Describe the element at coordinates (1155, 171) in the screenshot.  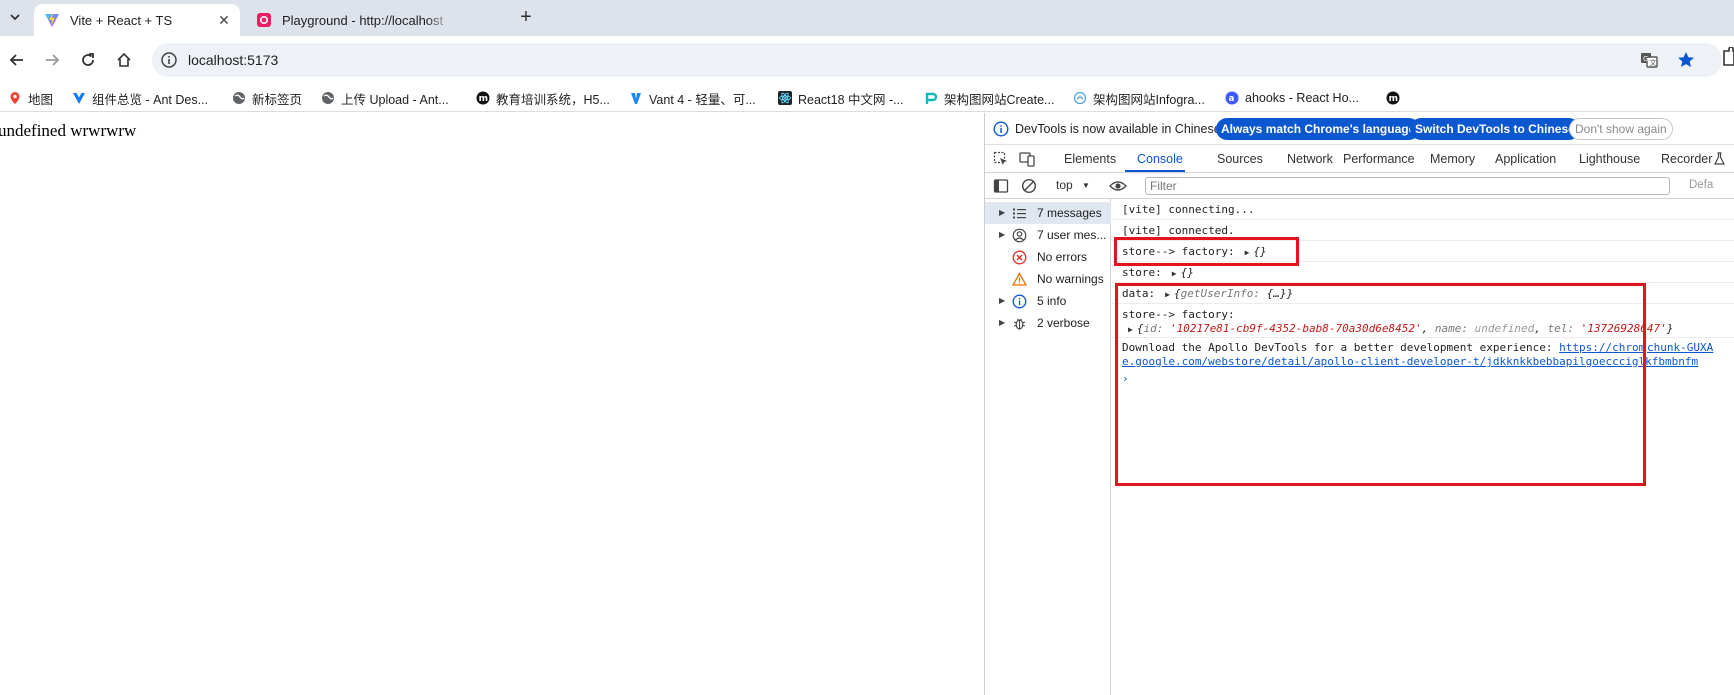
I see `active-tab-indicator` at that location.